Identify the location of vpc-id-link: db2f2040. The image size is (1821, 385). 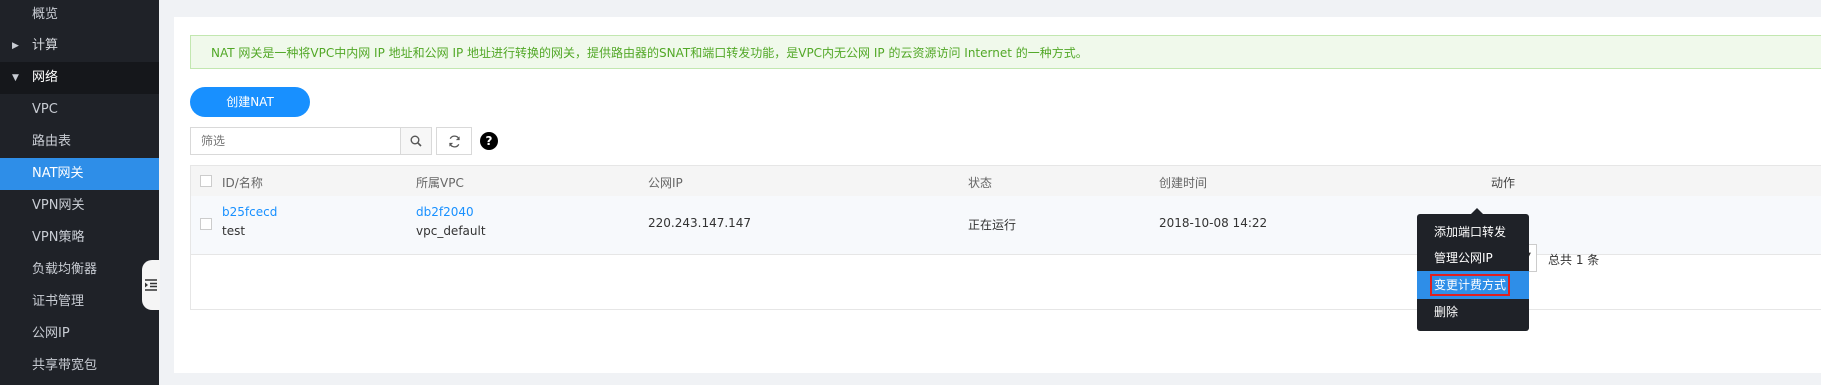
(445, 212).